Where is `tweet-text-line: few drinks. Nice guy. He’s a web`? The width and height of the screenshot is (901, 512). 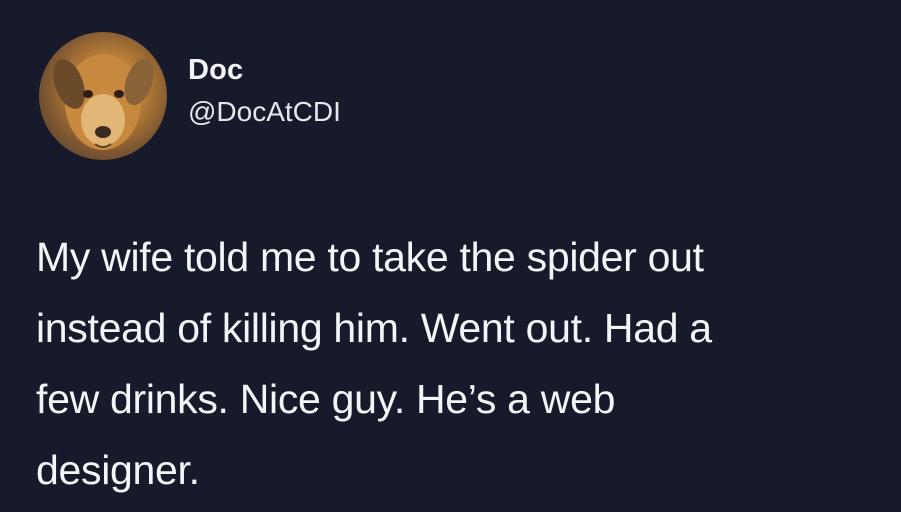
tweet-text-line: few drinks. Nice guy. He’s a web is located at coordinates (326, 399).